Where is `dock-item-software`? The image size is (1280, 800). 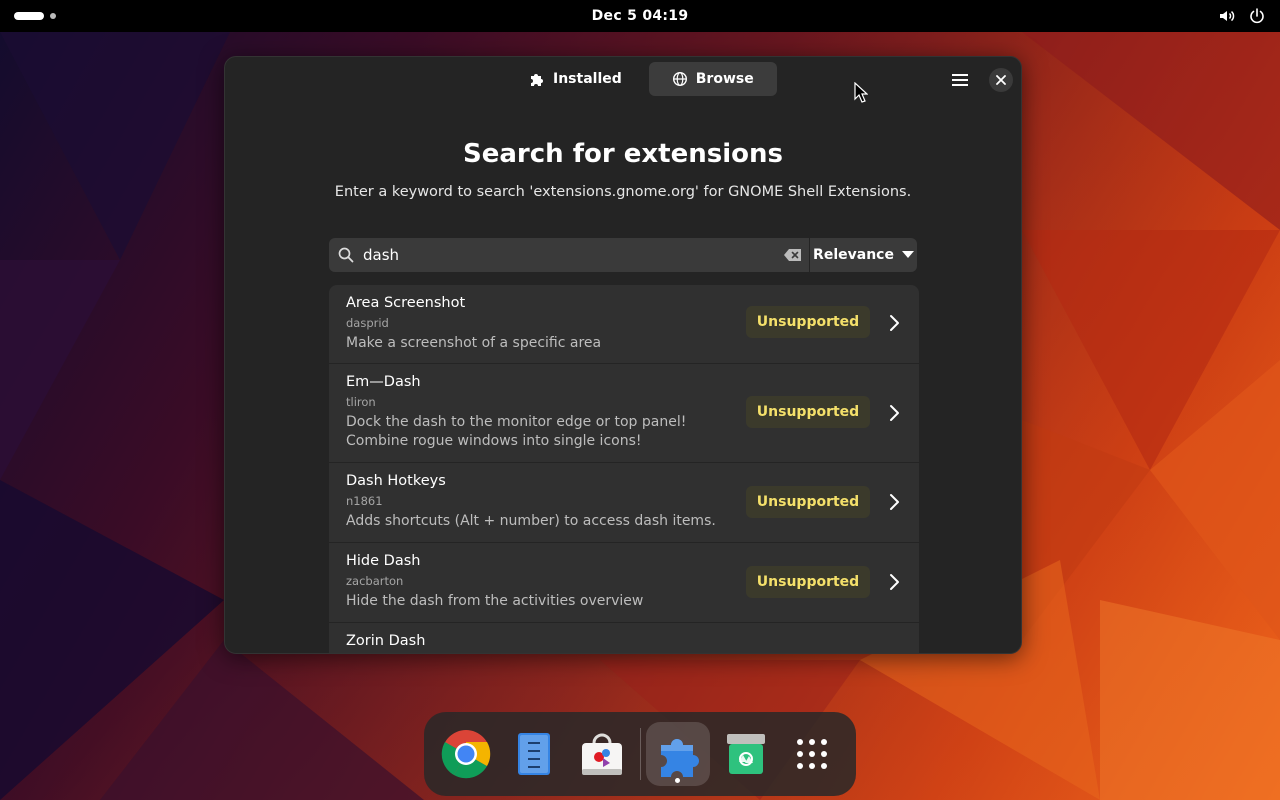
dock-item-software is located at coordinates (602, 754).